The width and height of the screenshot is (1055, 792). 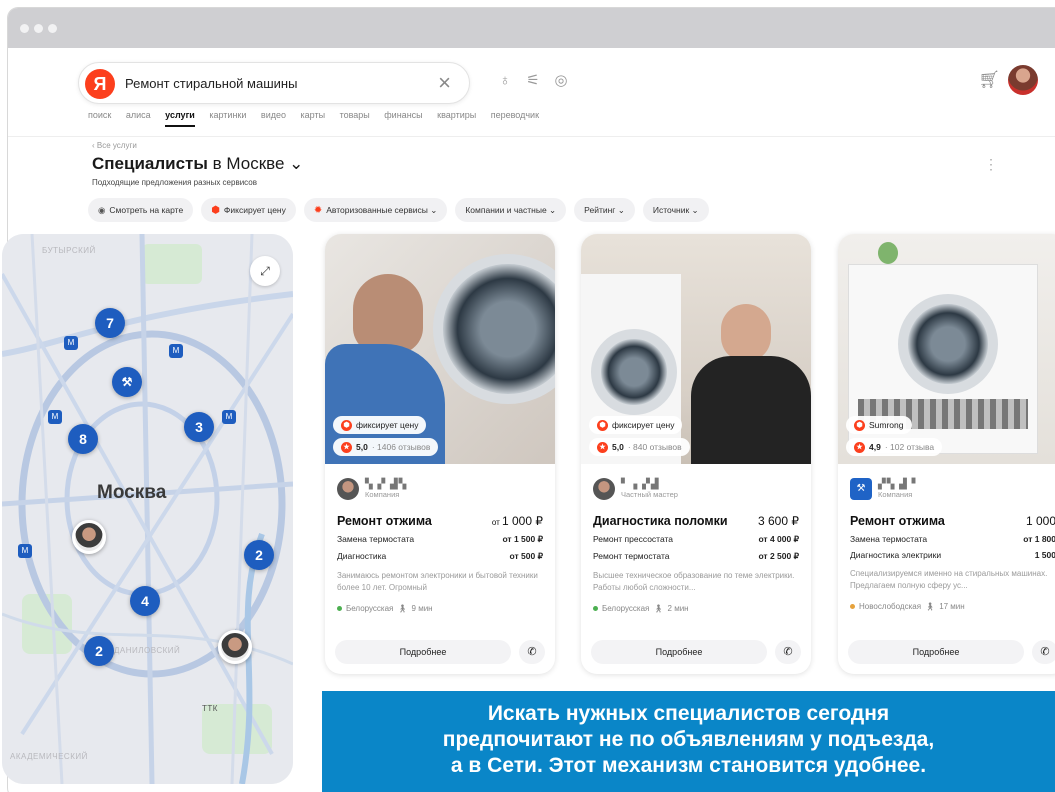 I want to click on ring-road-label: ТТК, so click(x=210, y=708).